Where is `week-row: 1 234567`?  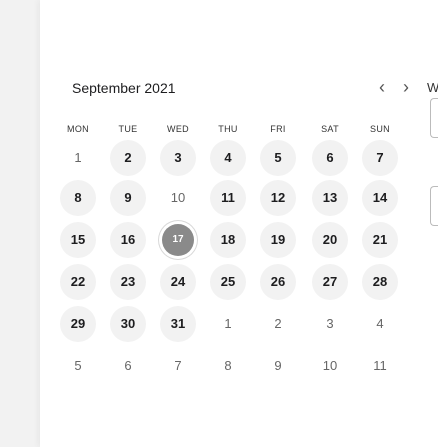
week-row: 1 234567 is located at coordinates (246, 158).